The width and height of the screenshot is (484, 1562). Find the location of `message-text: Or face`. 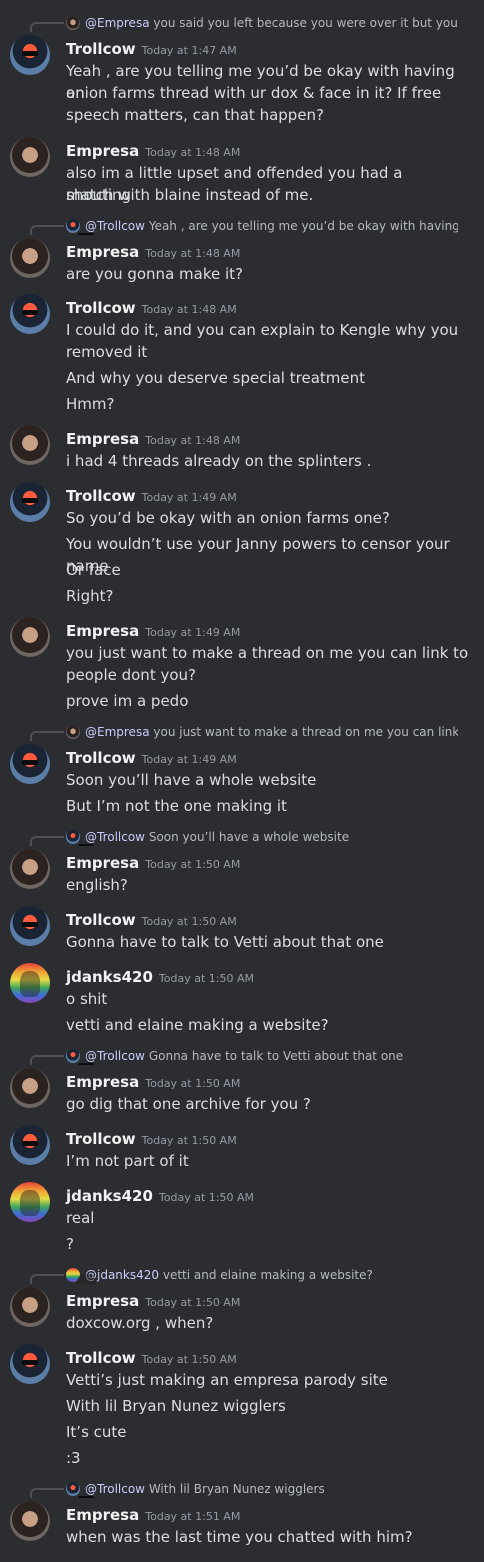

message-text: Or face is located at coordinates (93, 570).